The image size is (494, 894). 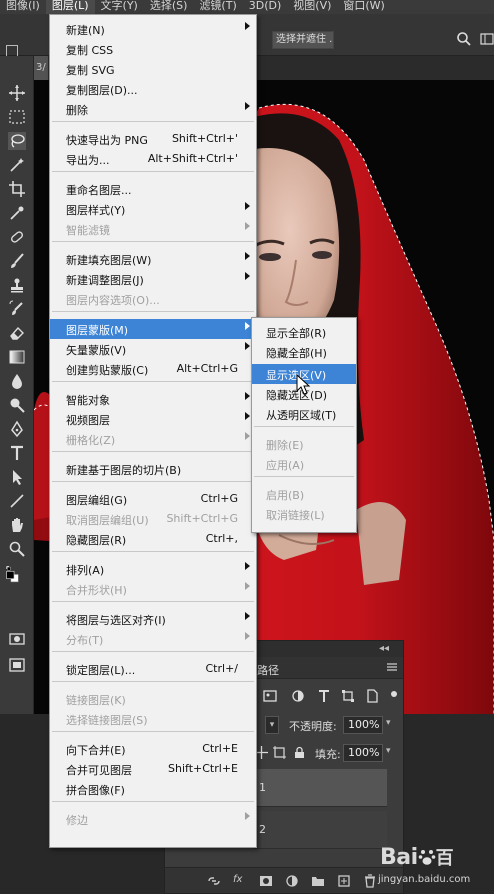 What do you see at coordinates (363, 753) in the screenshot?
I see `fill-input: 100%` at bounding box center [363, 753].